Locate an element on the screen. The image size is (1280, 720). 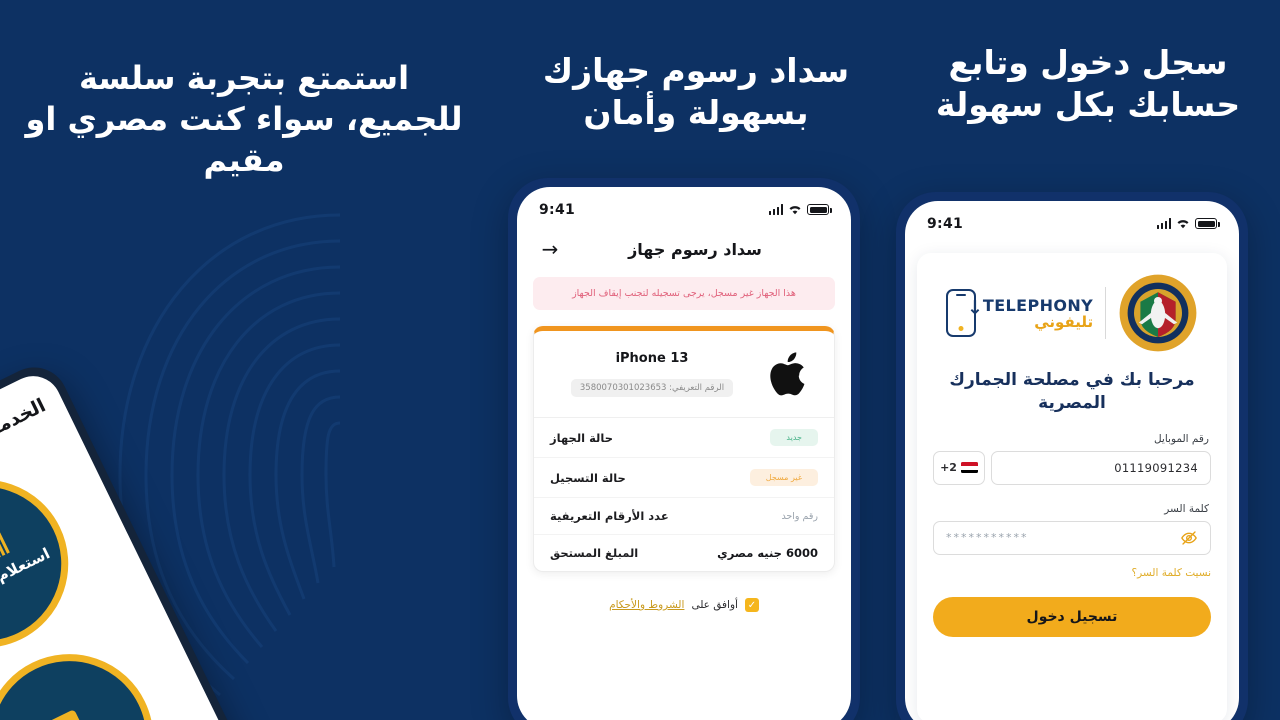
page-title: سداد رسوم جهاز is located at coordinates (695, 249).